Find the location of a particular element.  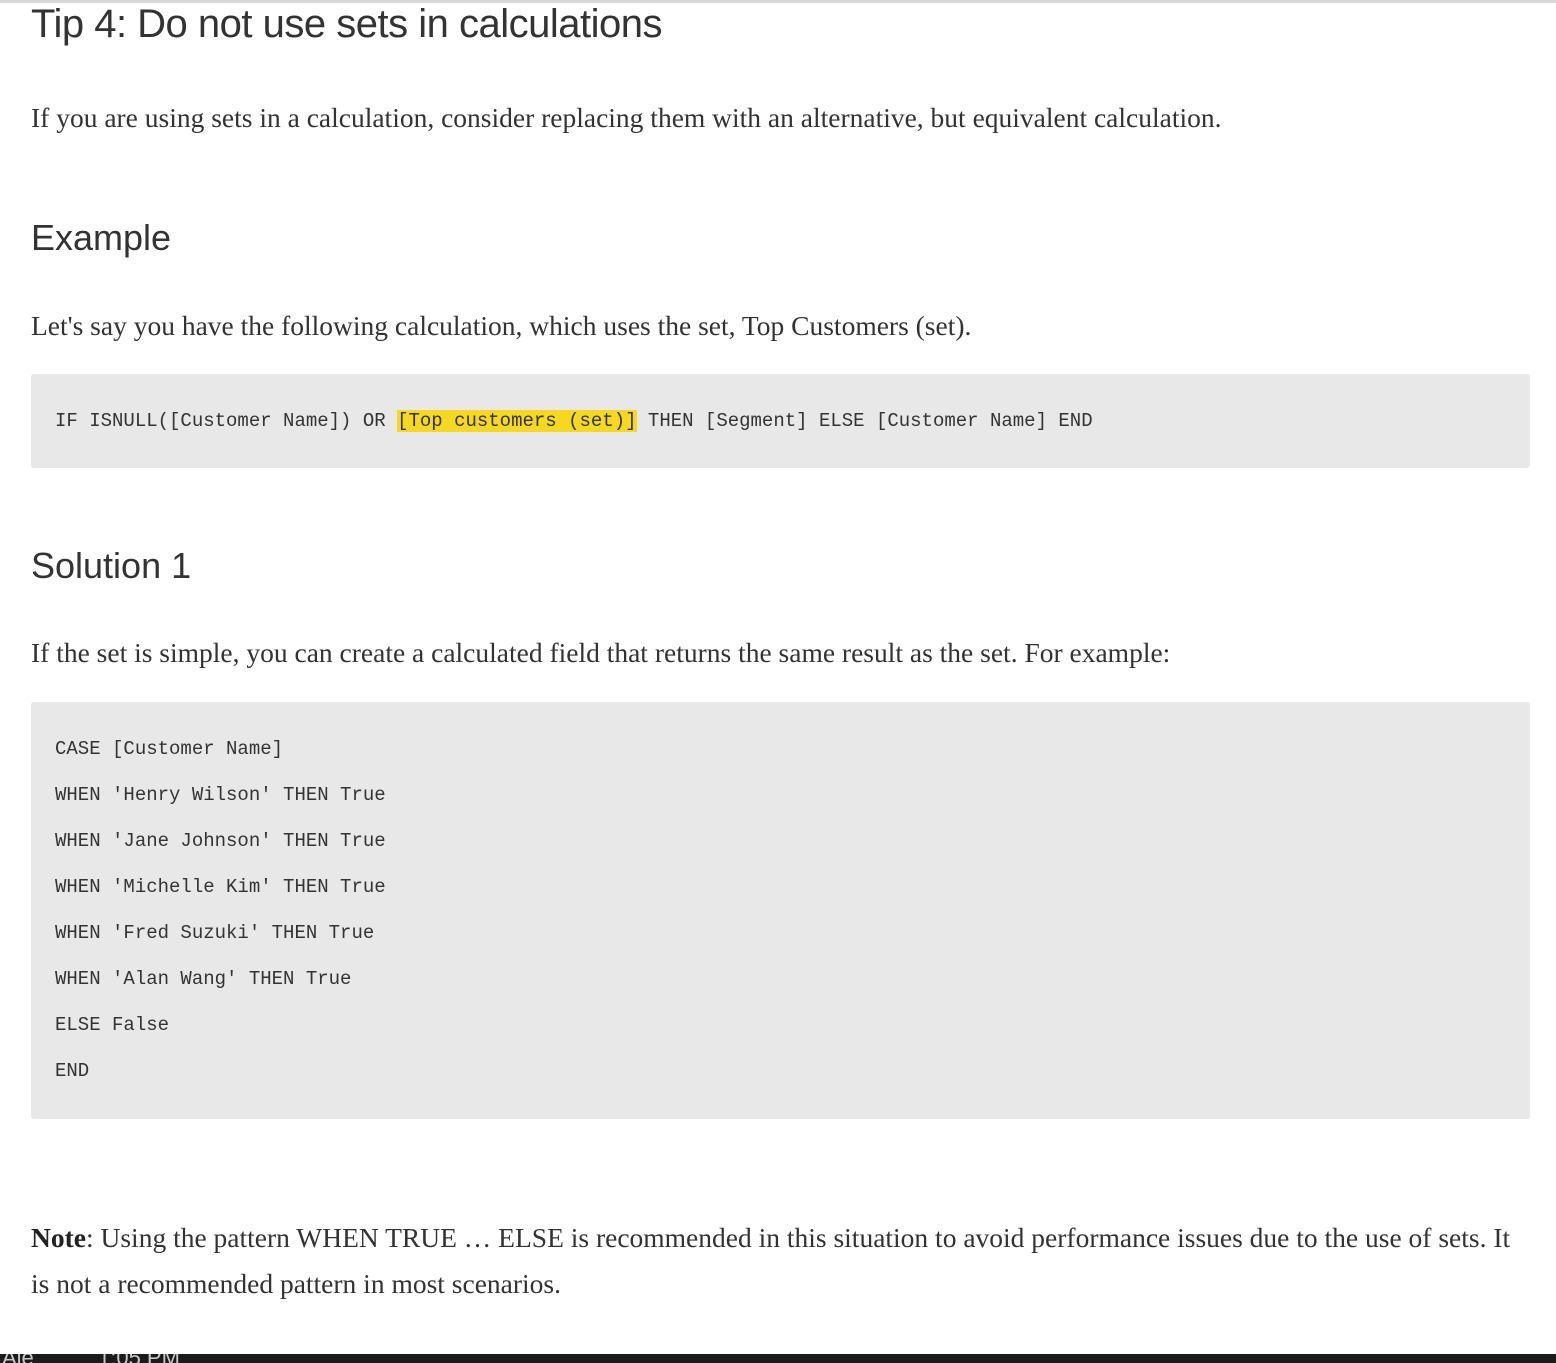

taskbar-clock: 1:05 PM is located at coordinates (139, 1358).